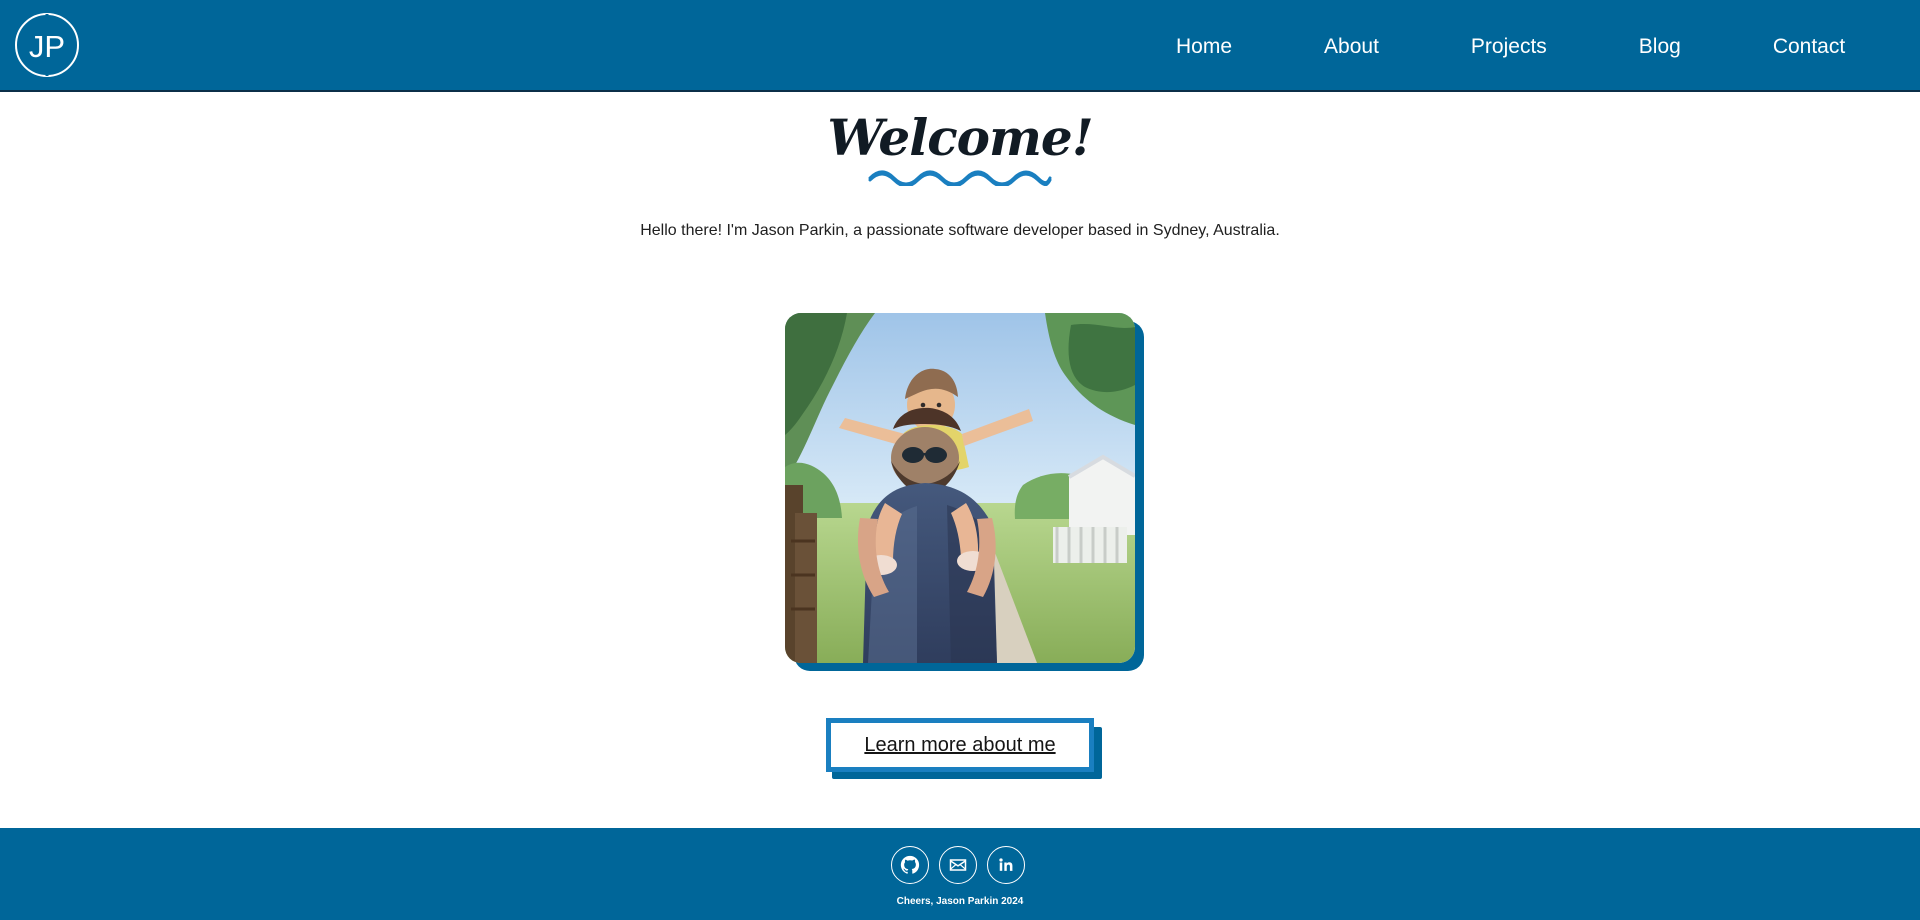 This screenshot has width=1920, height=920. I want to click on site-footer: Cheers, Jason Parkin 2024, so click(960, 874).